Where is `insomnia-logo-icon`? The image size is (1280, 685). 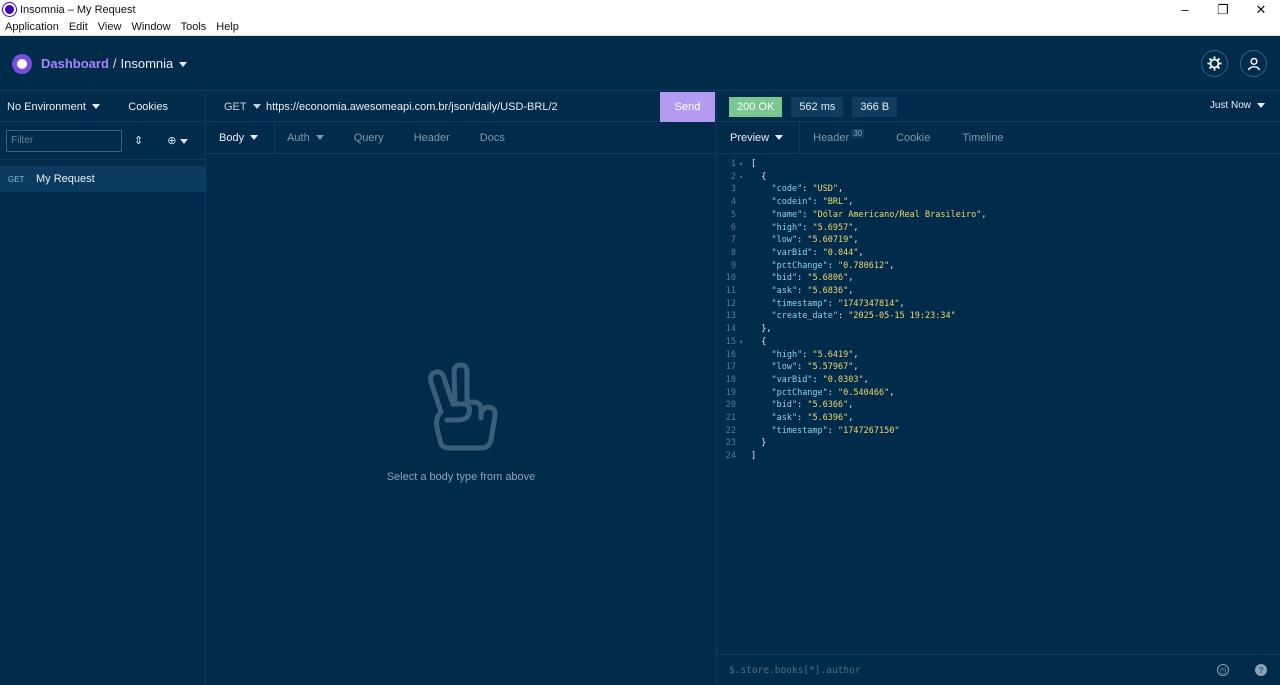 insomnia-logo-icon is located at coordinates (22, 63).